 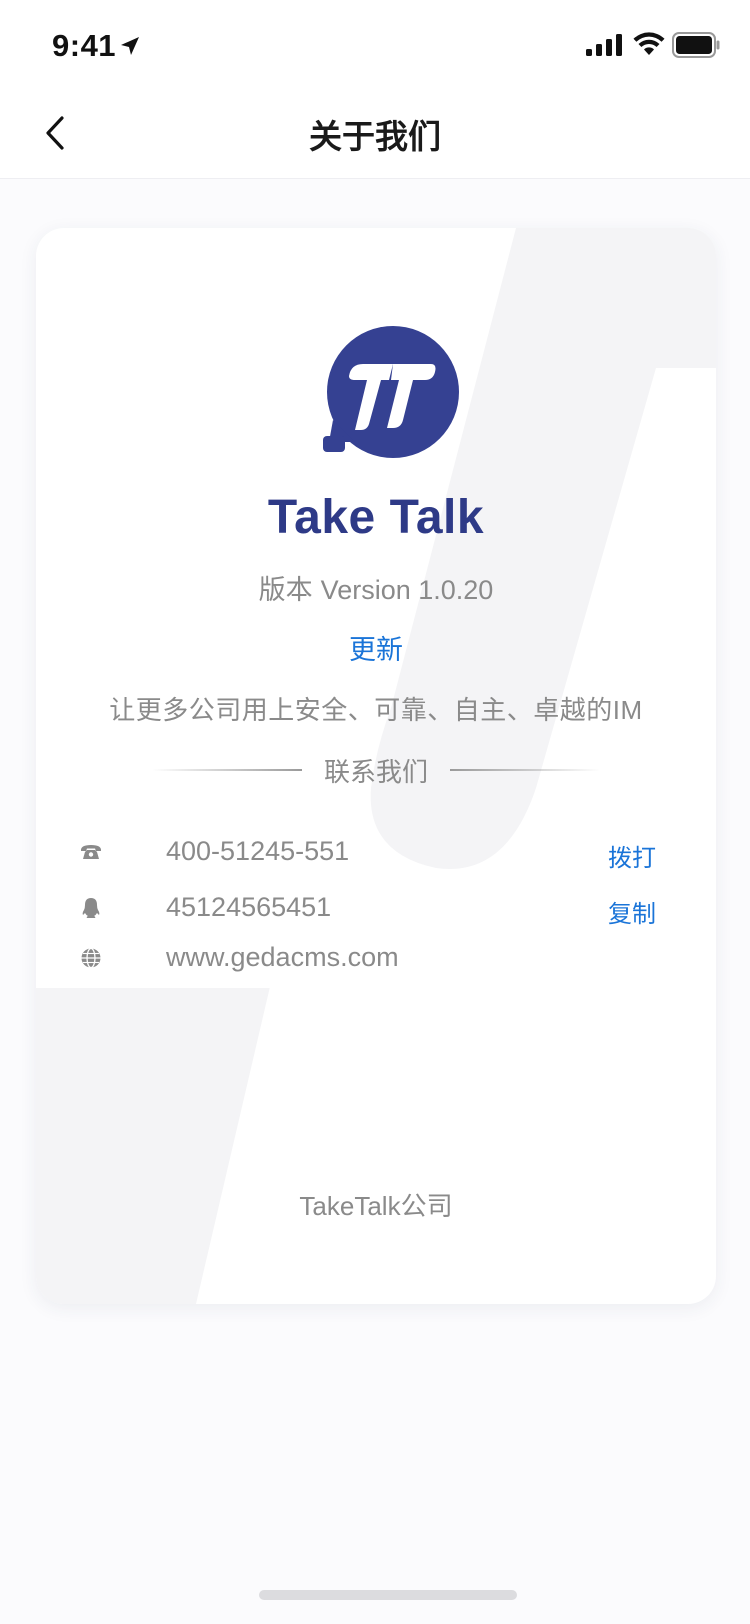 I want to click on status-time: 9:41, so click(x=84, y=45).